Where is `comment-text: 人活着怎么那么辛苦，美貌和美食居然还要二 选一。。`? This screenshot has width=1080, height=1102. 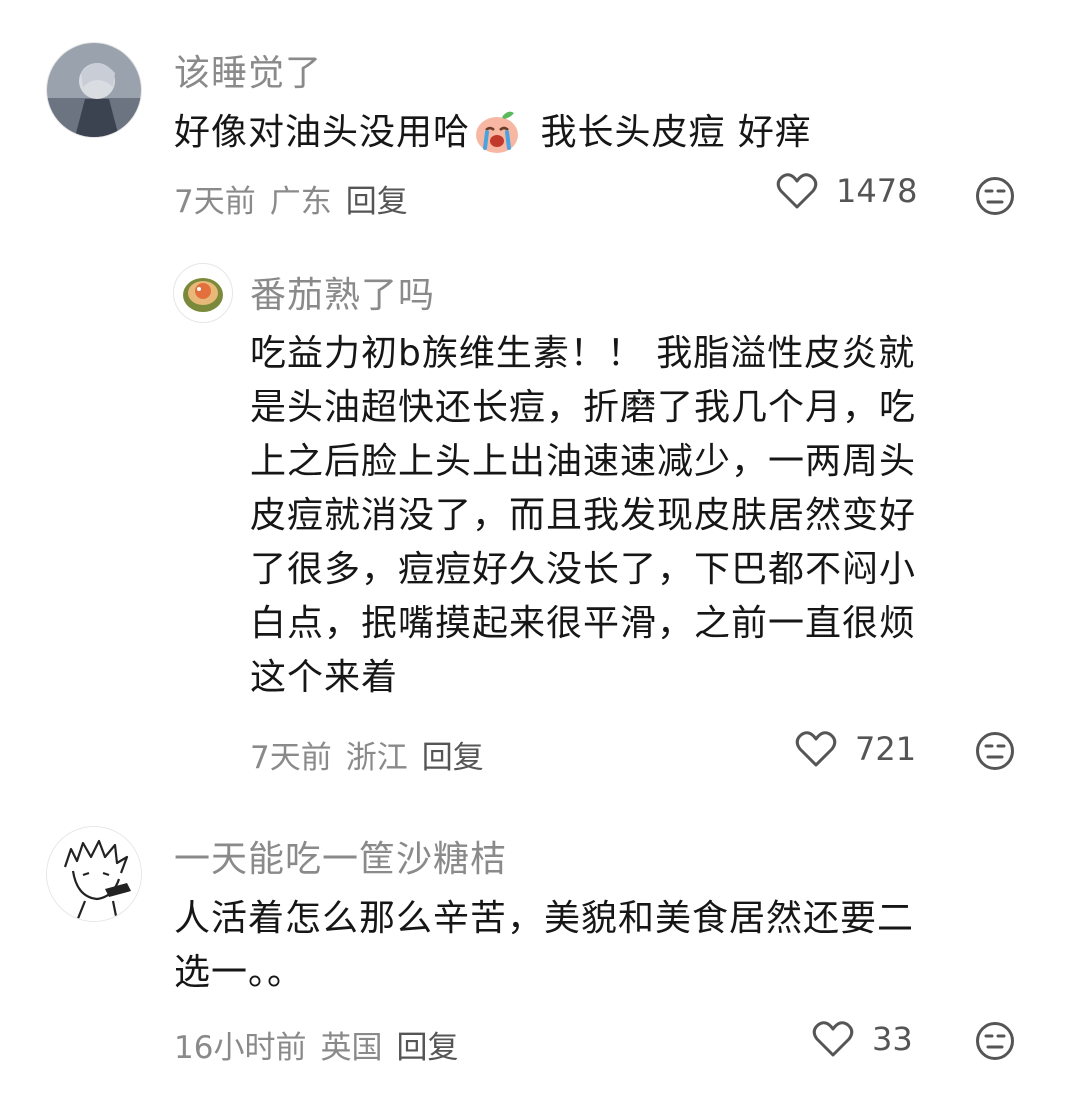
comment-text: 人活着怎么那么辛苦，美貌和美食居然还要二 选一。。 is located at coordinates (544, 946).